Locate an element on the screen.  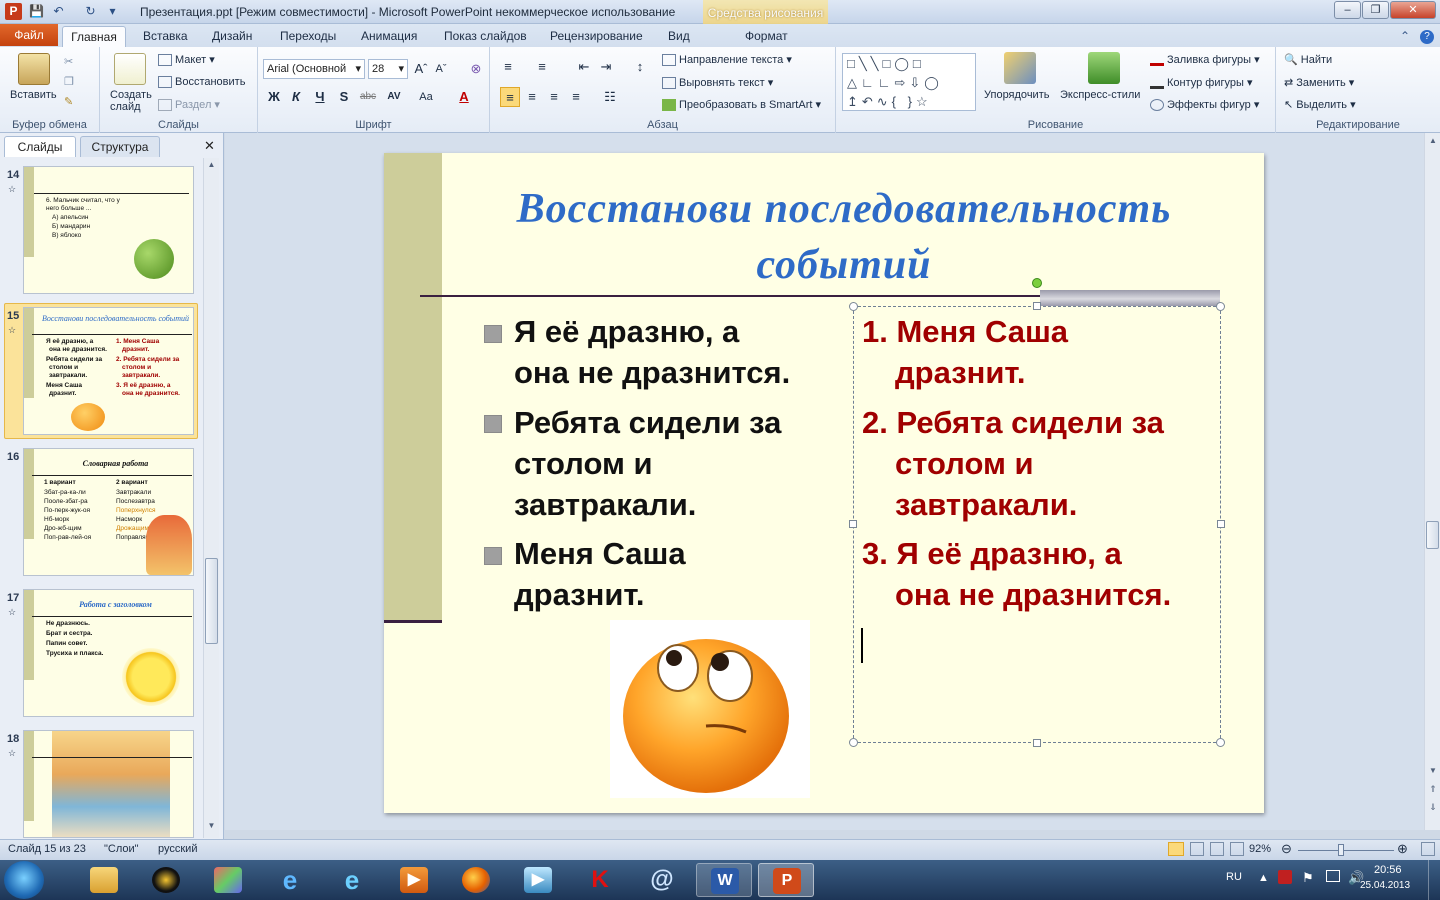
taskbar-video: ▶ is located at coordinates (414, 880).